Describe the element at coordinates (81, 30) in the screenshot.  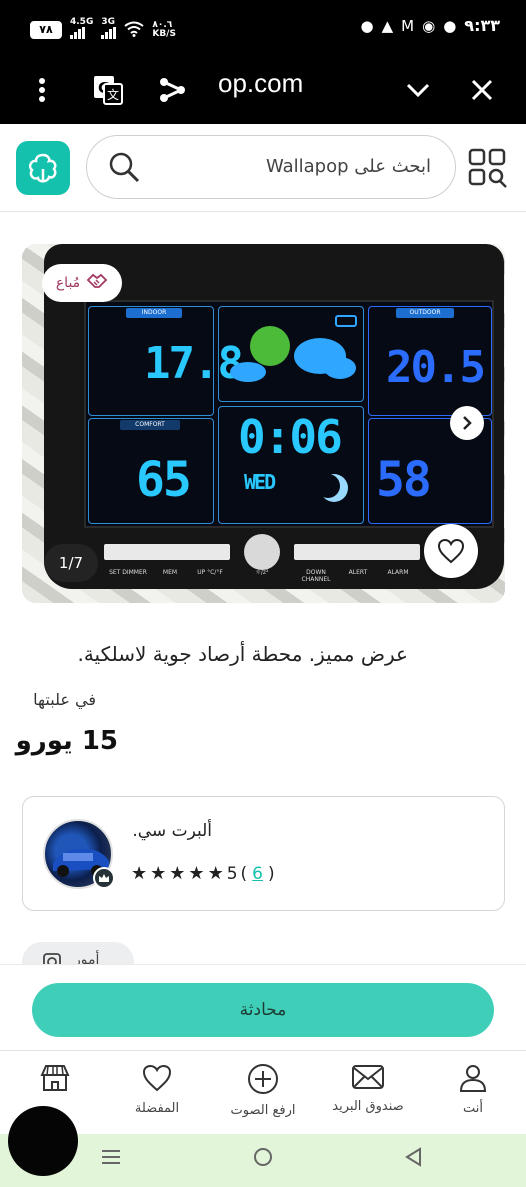
I see `network-indicator-1: 4.5G` at that location.